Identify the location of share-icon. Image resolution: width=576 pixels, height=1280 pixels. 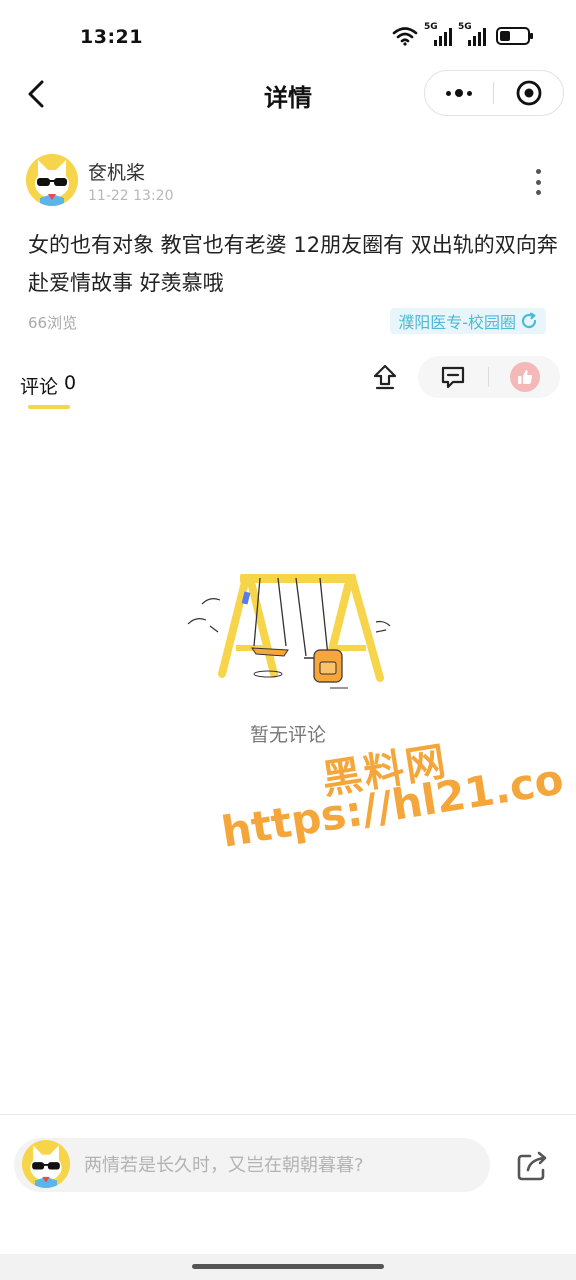
(532, 1166).